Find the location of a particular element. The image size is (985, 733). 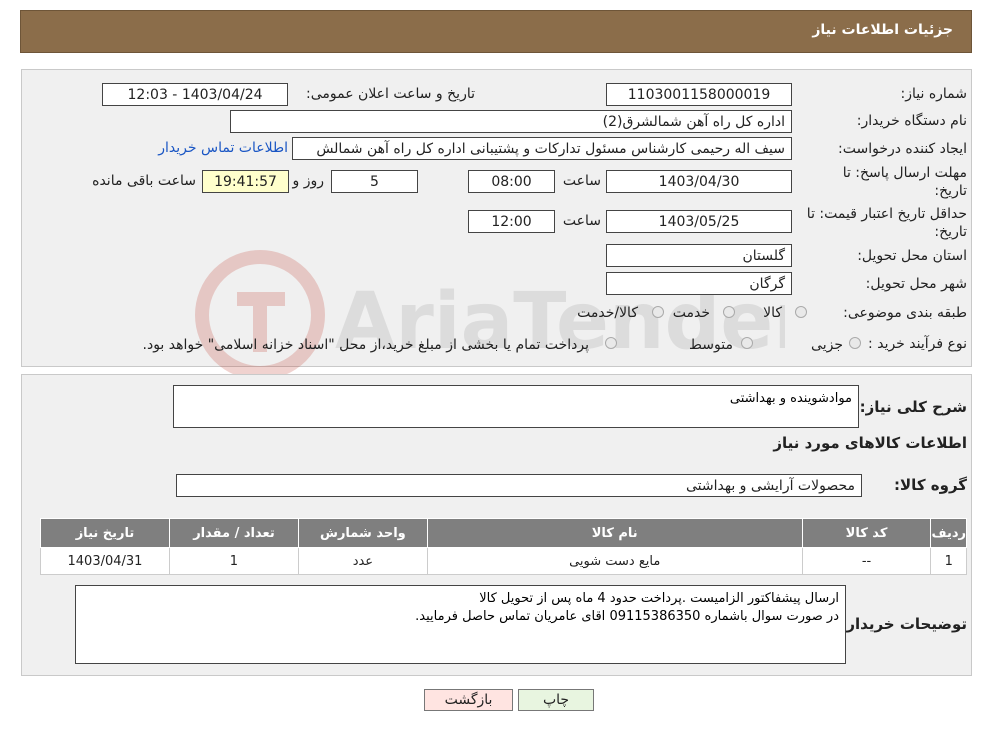

buyer-org-label: نام دستگاه خریدار: is located at coordinates (911, 121).